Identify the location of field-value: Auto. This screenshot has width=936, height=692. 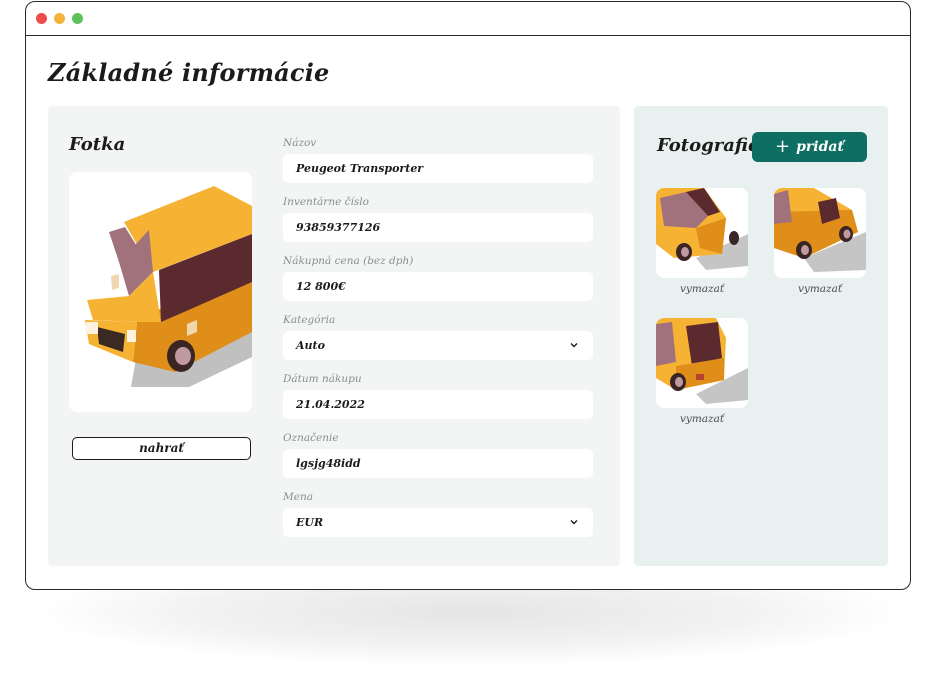
(310, 345).